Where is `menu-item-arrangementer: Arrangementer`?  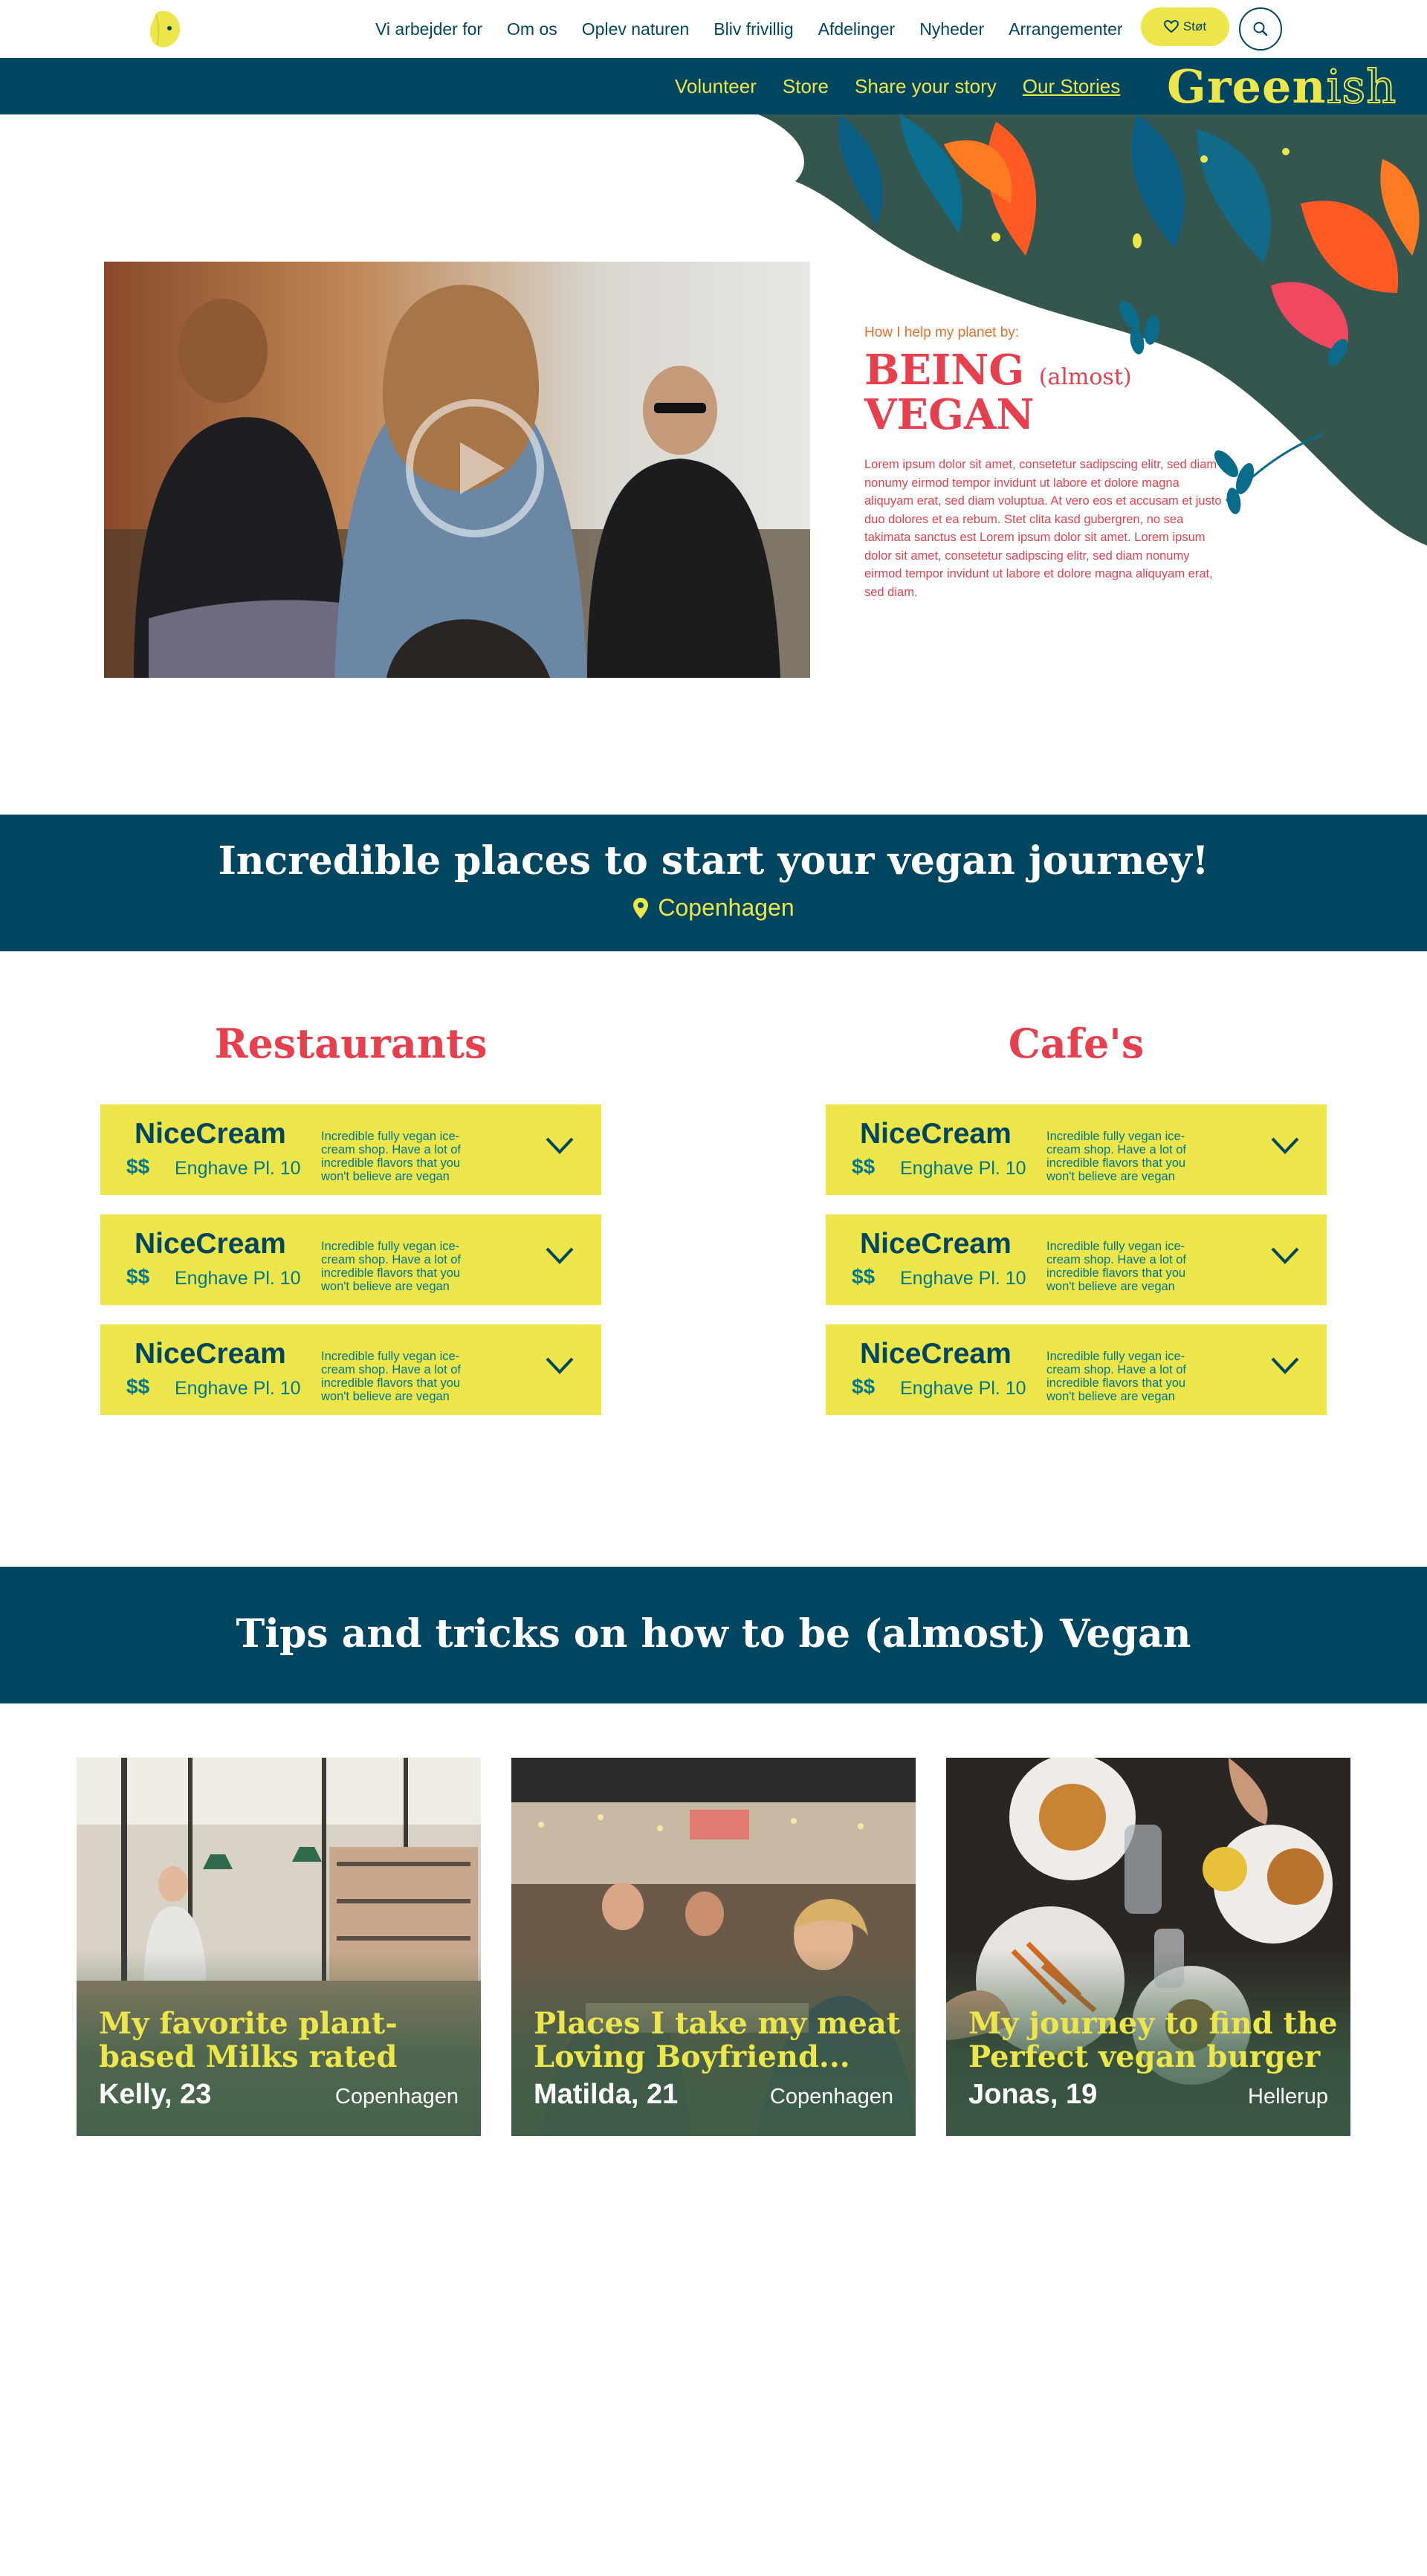
menu-item-arrangementer: Arrangementer is located at coordinates (1066, 29).